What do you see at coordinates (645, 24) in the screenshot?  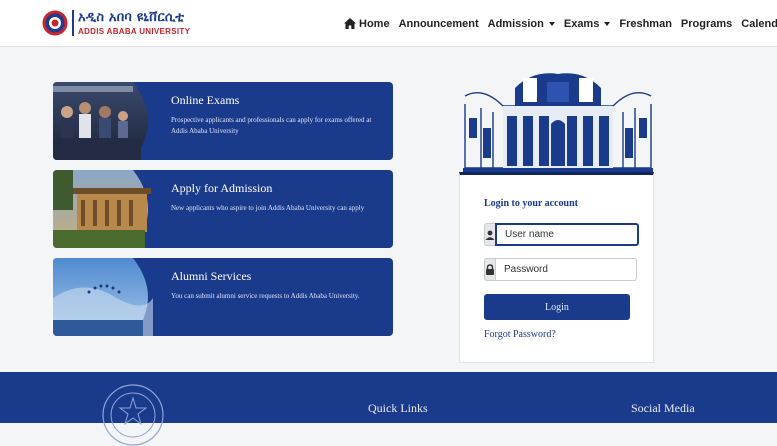 I see `nav-freshman: Freshman` at bounding box center [645, 24].